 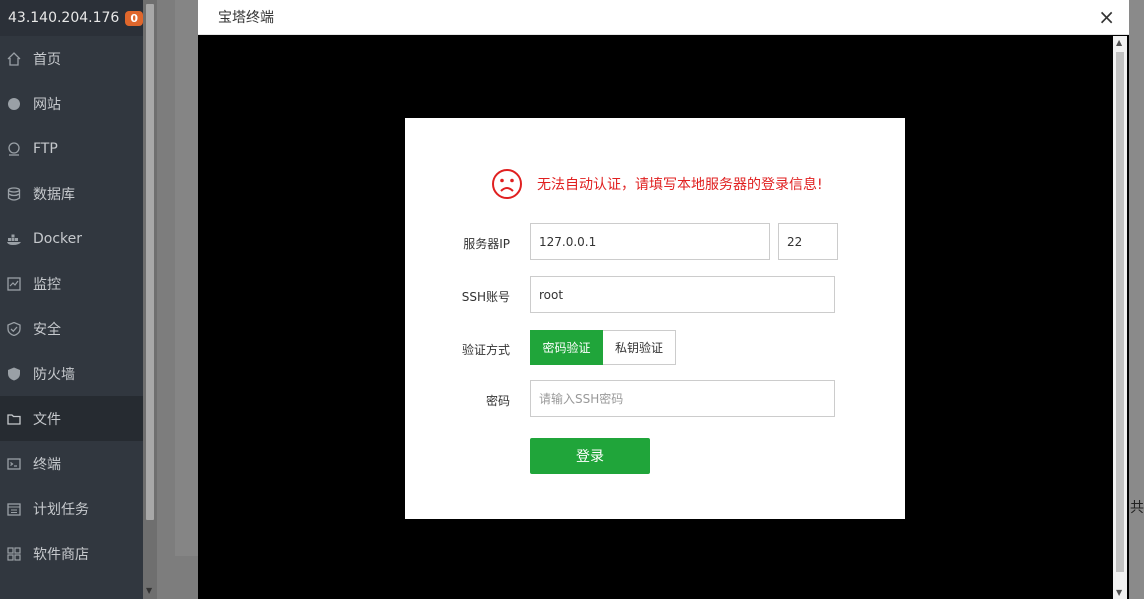 What do you see at coordinates (682, 294) in the screenshot?
I see `ssh-account-input` at bounding box center [682, 294].